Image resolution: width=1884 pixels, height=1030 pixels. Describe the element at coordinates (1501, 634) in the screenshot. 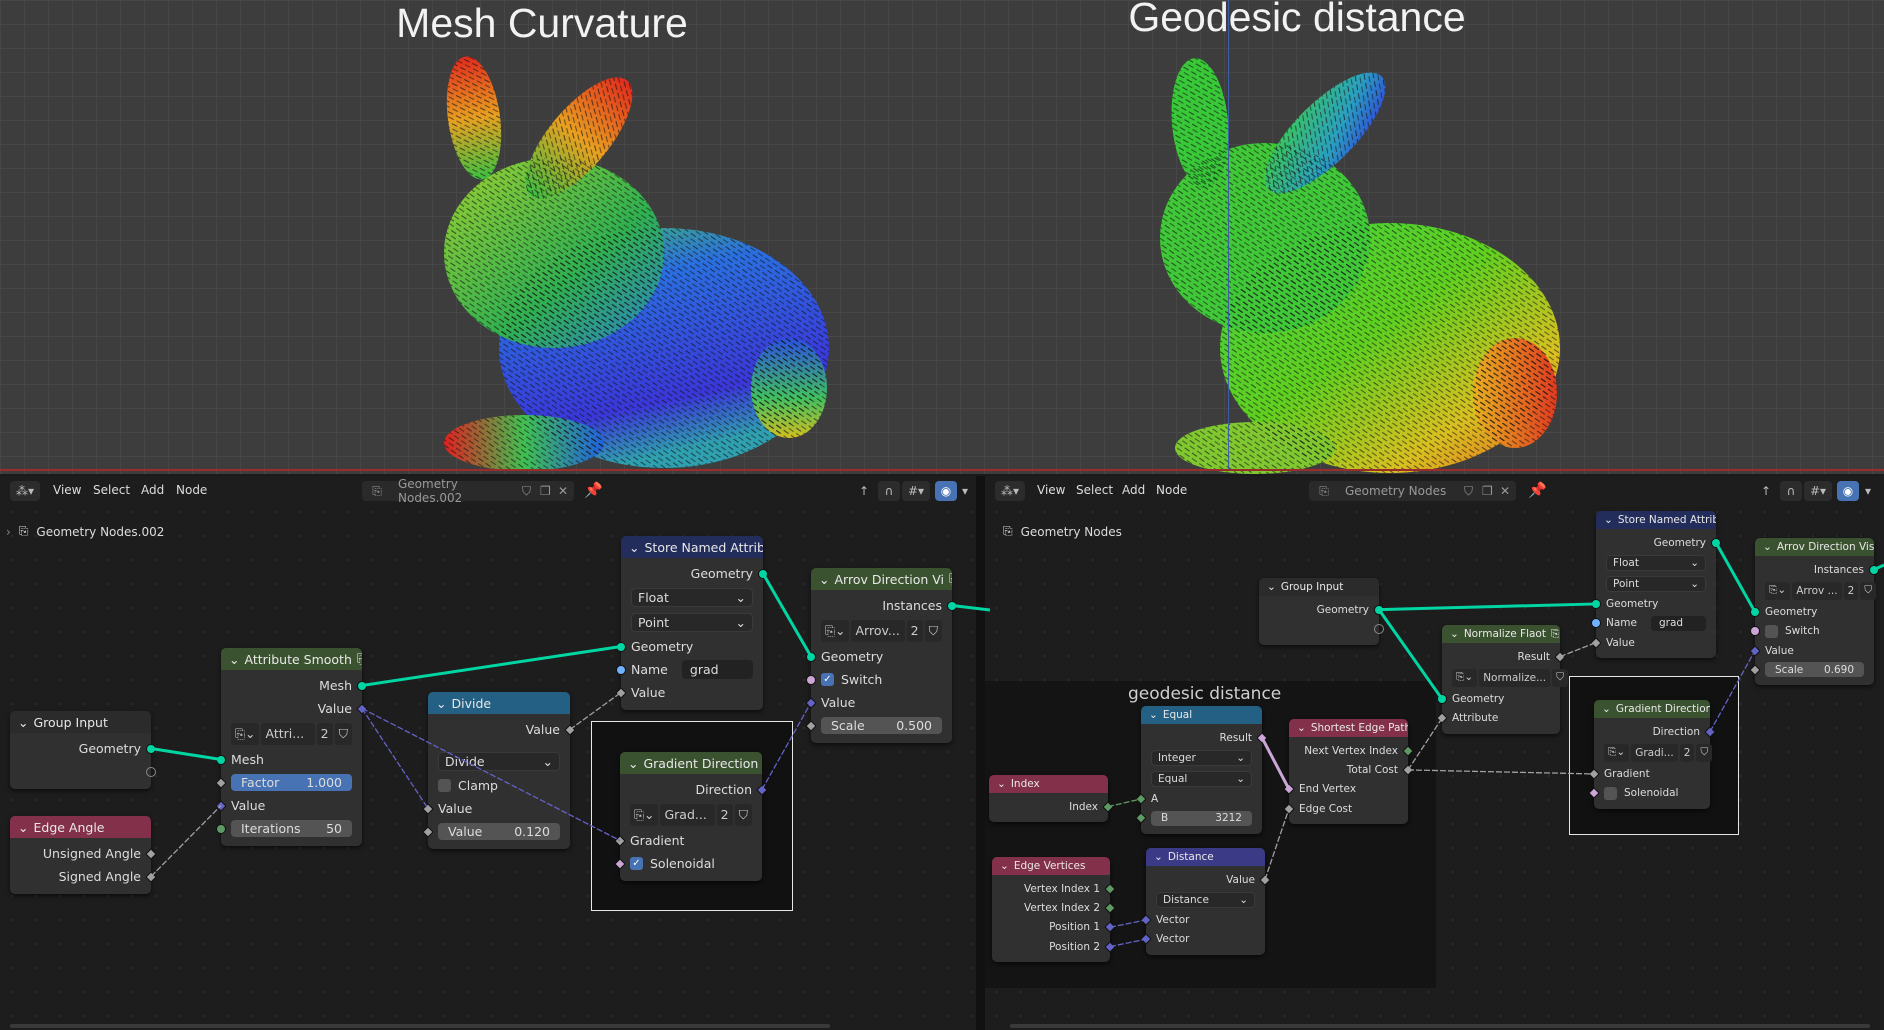

I see `node-header: ⌄ Normalize Flaot ⎘` at that location.